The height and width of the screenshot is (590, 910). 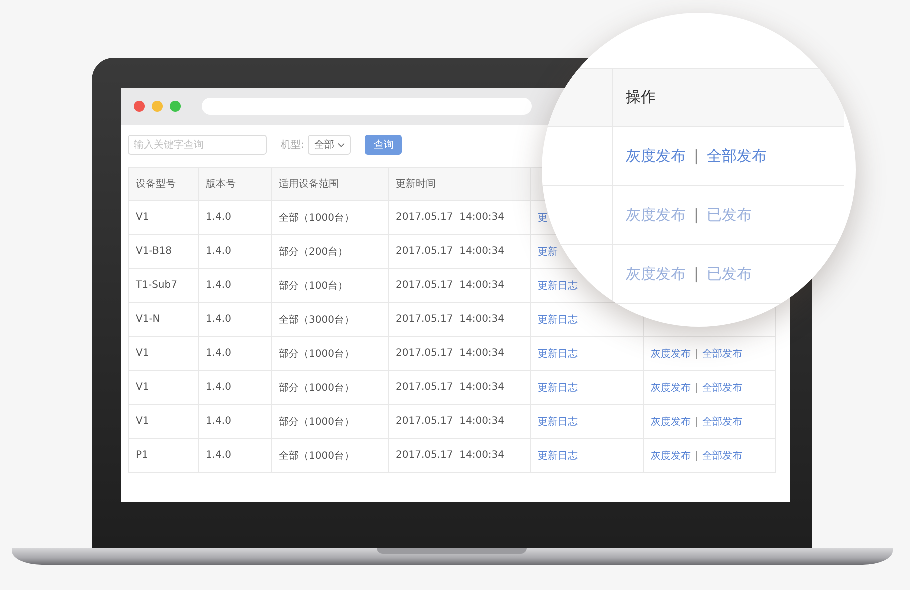 I want to click on table-cell: 部分（200台）, so click(x=330, y=251).